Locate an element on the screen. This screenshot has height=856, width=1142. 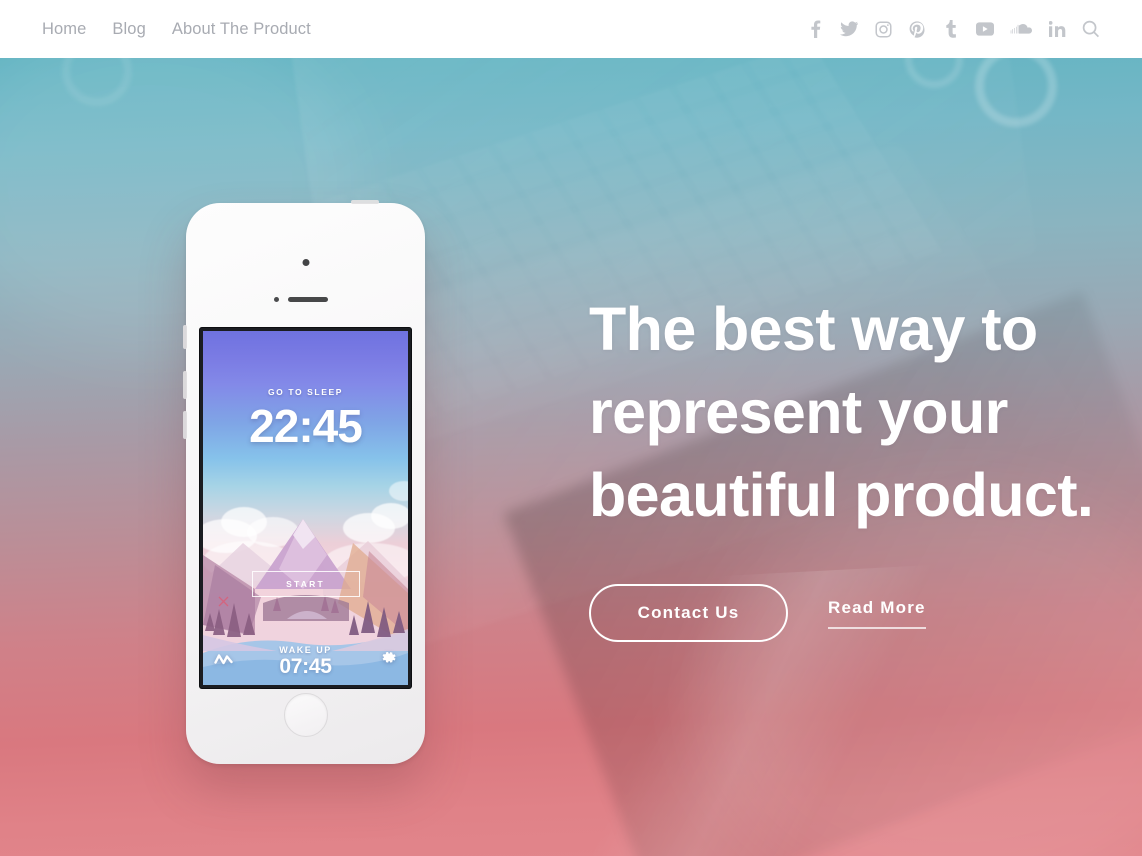
cta-row: Contact Us Read More is located at coordinates (854, 613).